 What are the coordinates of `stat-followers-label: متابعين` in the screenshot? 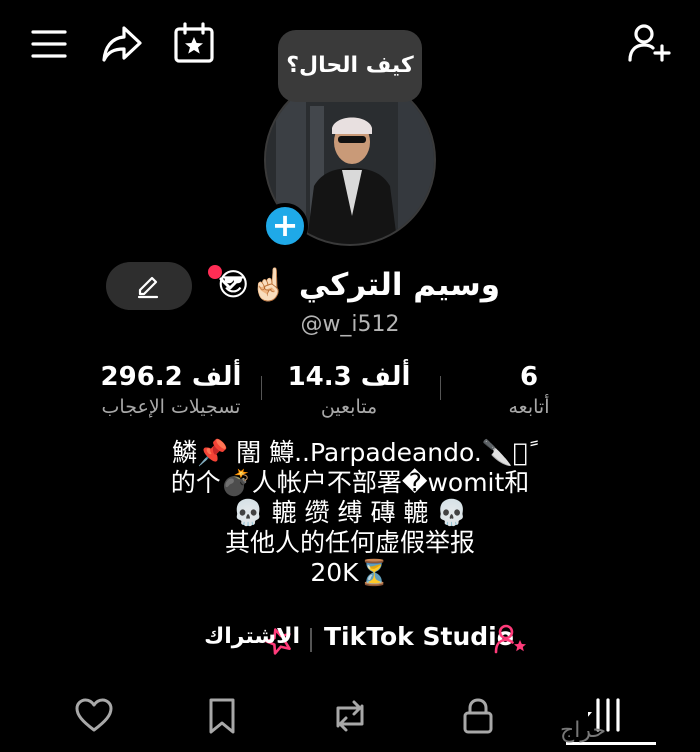 It's located at (349, 407).